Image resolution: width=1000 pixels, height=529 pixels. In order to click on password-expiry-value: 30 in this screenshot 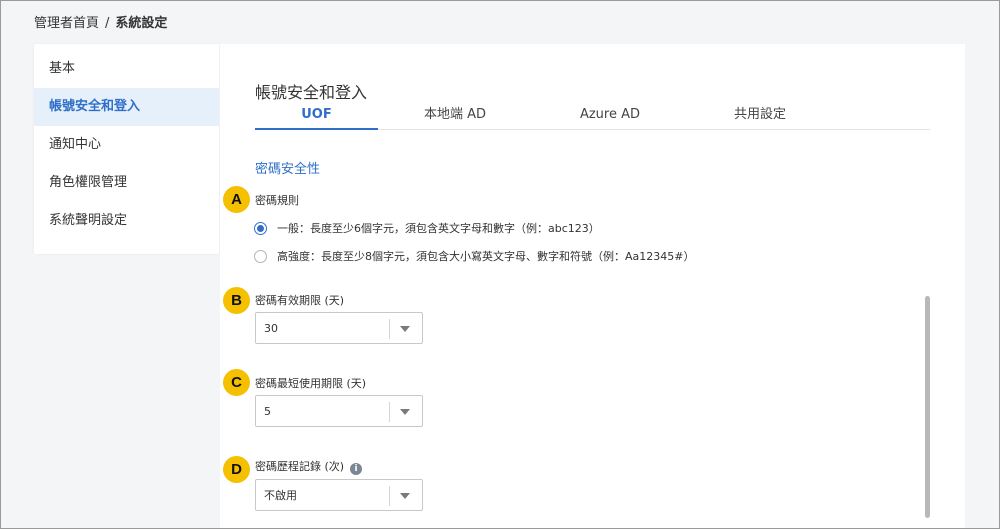, I will do `click(271, 328)`.